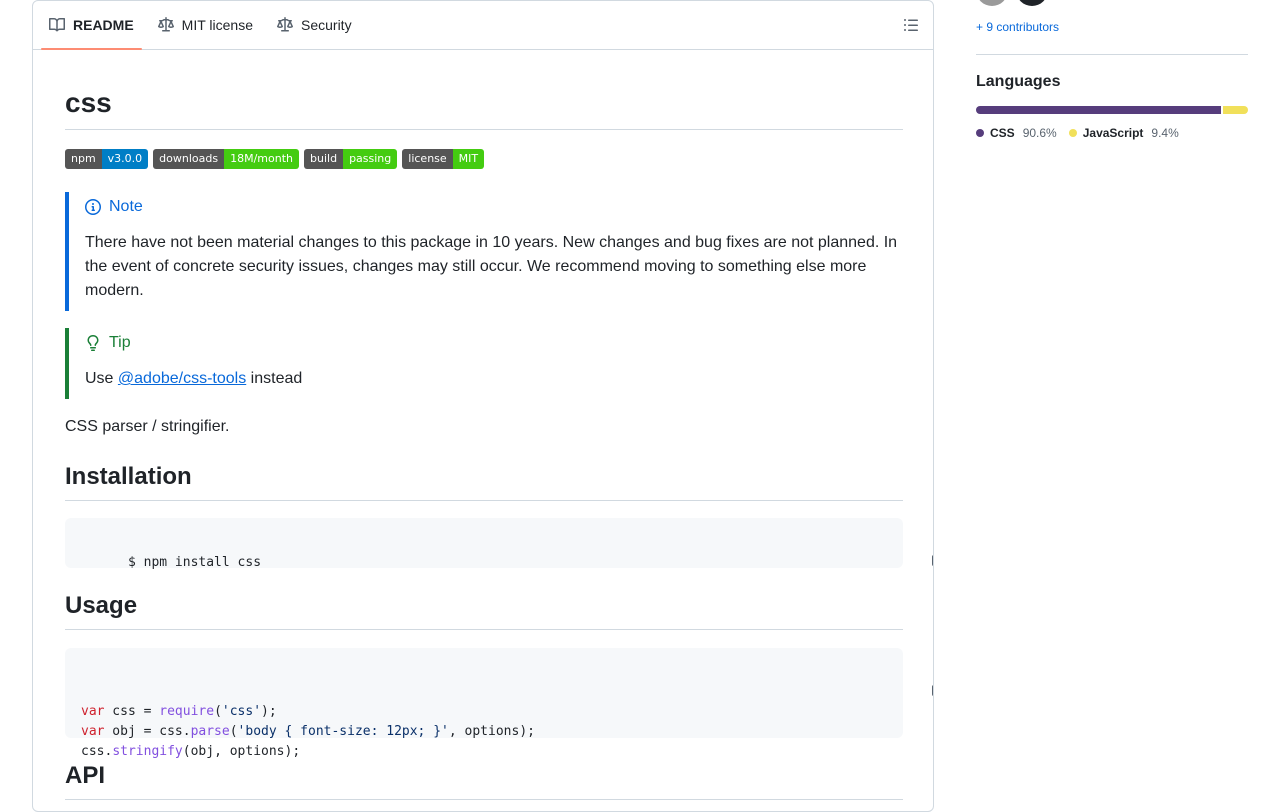 The height and width of the screenshot is (812, 1280). I want to click on note-title-label: Note, so click(126, 206).